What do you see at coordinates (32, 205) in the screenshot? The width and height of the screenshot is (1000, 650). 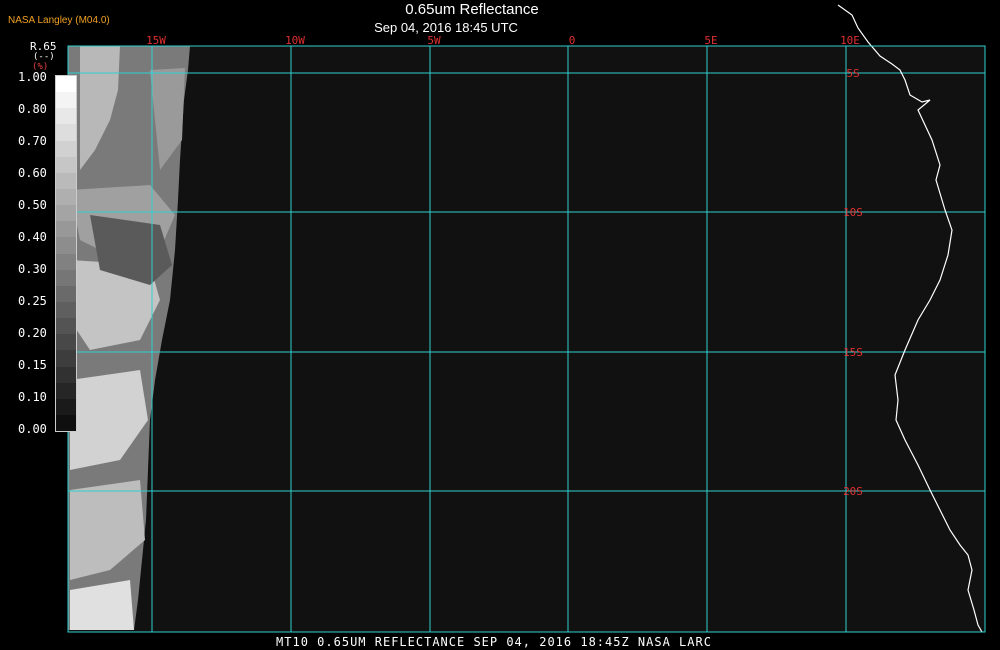 I see `legend-tick-label: 0.50` at bounding box center [32, 205].